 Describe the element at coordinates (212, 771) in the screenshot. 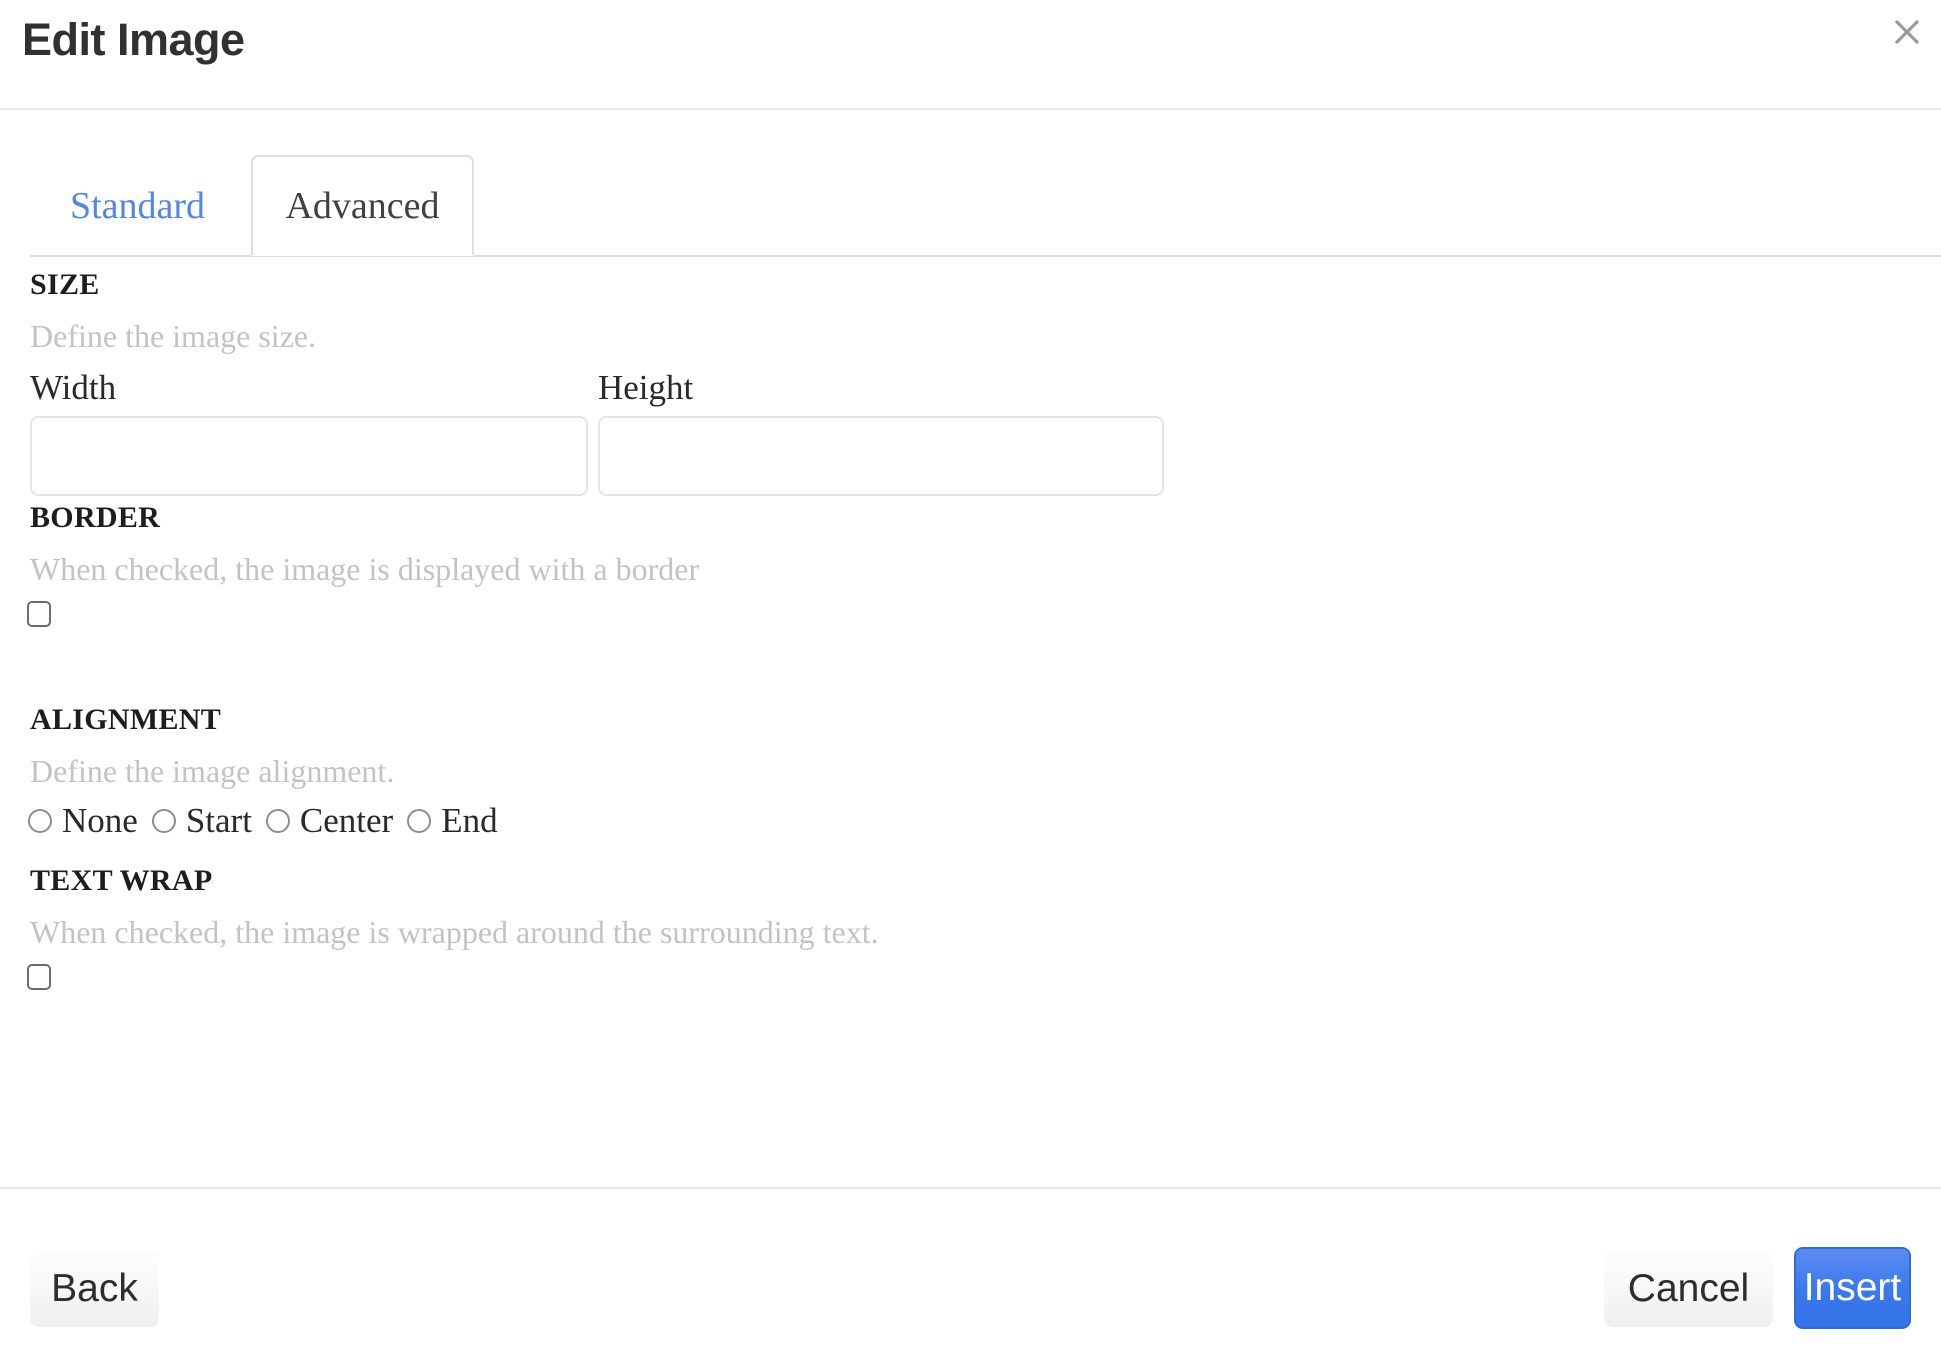

I see `section-alignment-description: Define the image alignment.` at that location.